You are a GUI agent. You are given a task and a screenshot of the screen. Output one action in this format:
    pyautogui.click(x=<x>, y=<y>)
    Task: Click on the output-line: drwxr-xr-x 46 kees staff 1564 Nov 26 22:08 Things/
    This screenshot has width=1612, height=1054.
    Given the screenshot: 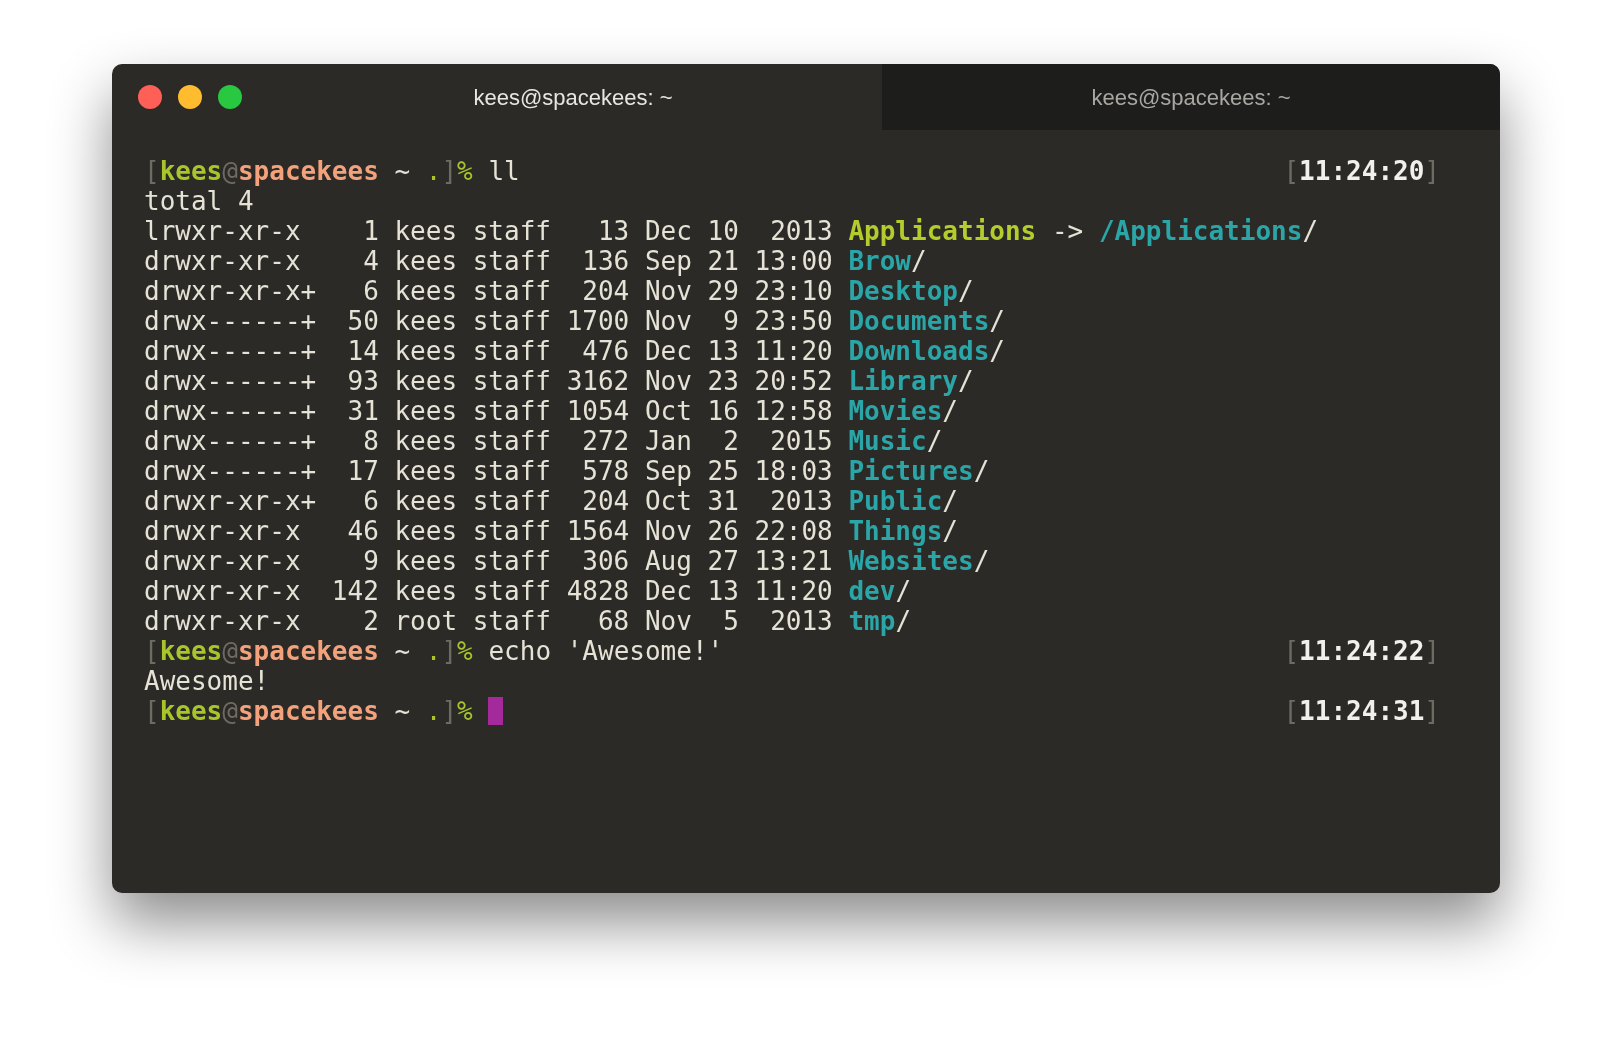 What is the action you would take?
    pyautogui.click(x=551, y=531)
    